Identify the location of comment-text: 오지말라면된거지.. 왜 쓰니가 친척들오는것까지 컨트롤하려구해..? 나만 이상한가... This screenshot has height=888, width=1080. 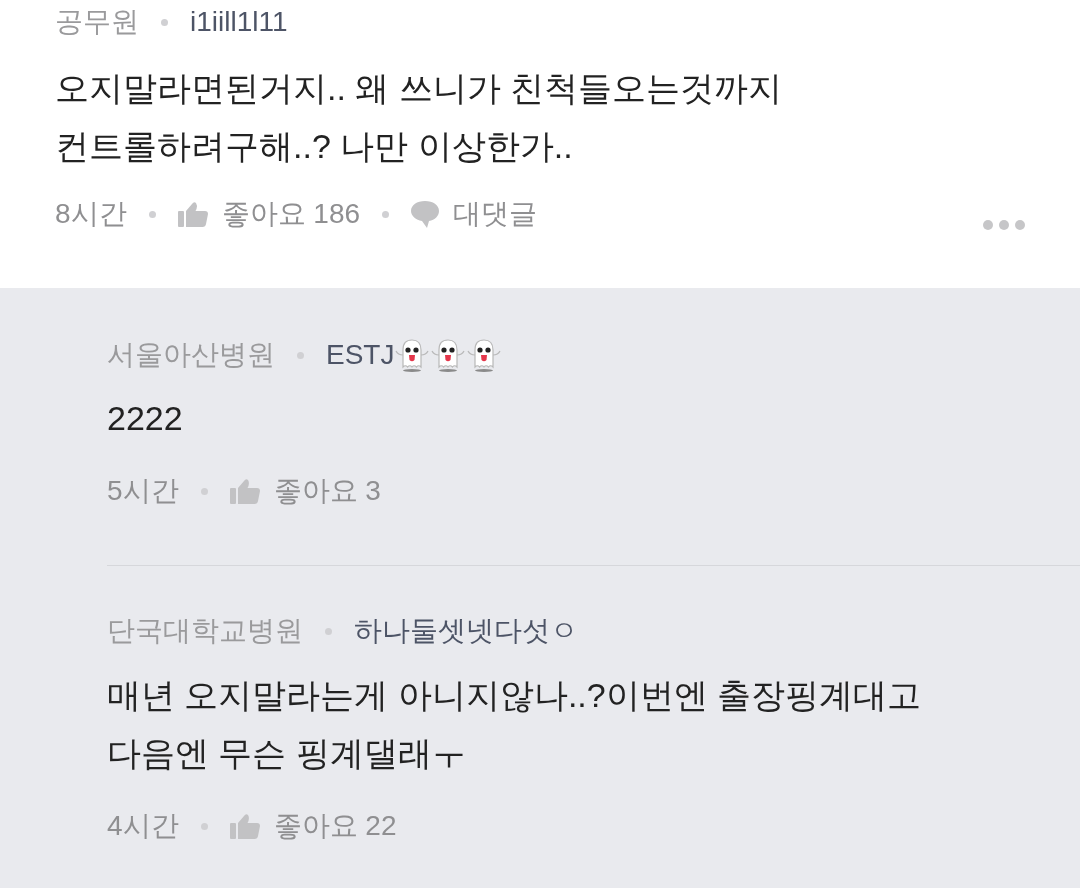
(419, 117).